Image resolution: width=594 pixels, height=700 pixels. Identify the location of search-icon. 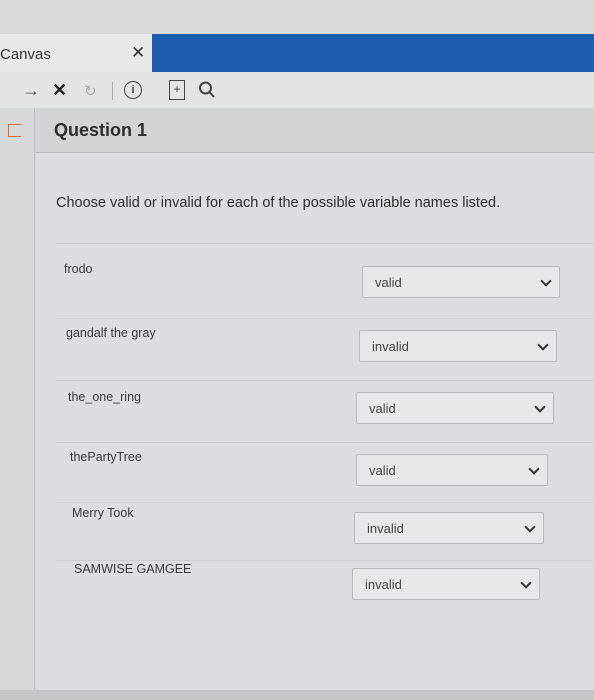
(207, 90).